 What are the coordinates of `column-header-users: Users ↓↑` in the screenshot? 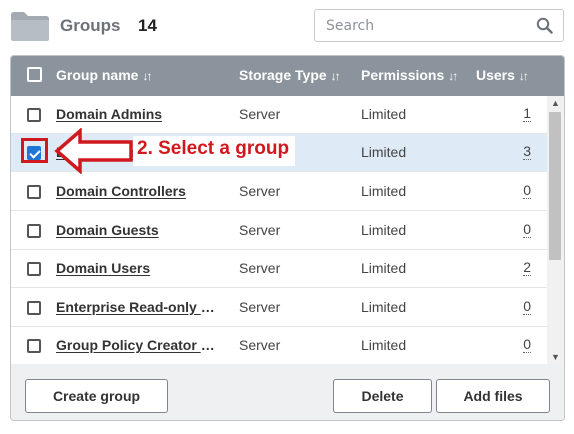 It's located at (502, 75).